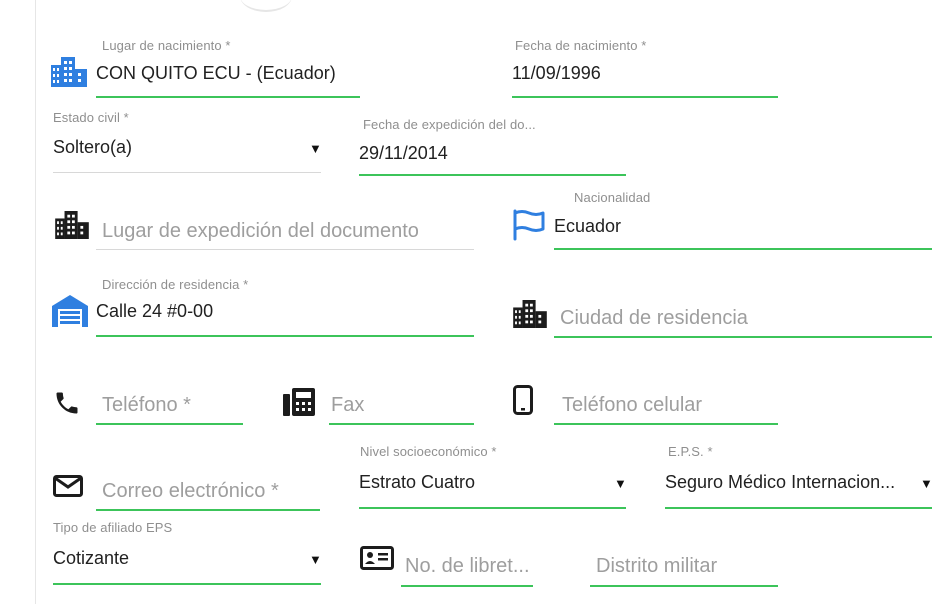 Image resolution: width=943 pixels, height=604 pixels. Describe the element at coordinates (166, 45) in the screenshot. I see `birthplace-label: Lugar de nacimiento *` at that location.